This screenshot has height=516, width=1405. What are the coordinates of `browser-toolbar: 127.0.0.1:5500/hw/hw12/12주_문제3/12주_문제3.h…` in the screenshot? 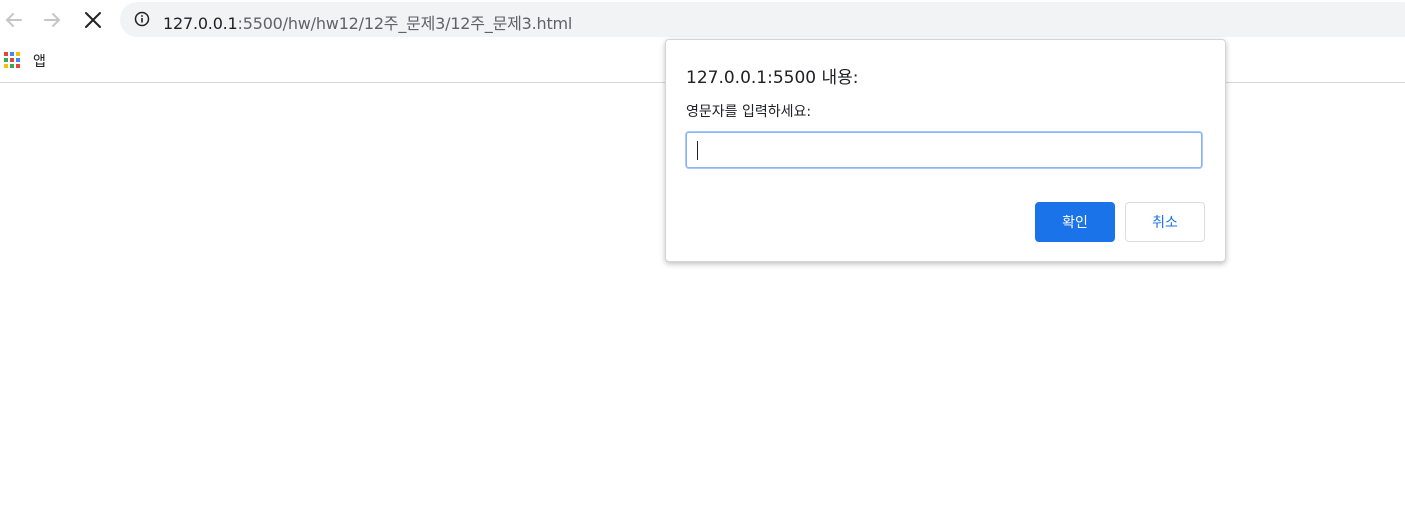 It's located at (702, 20).